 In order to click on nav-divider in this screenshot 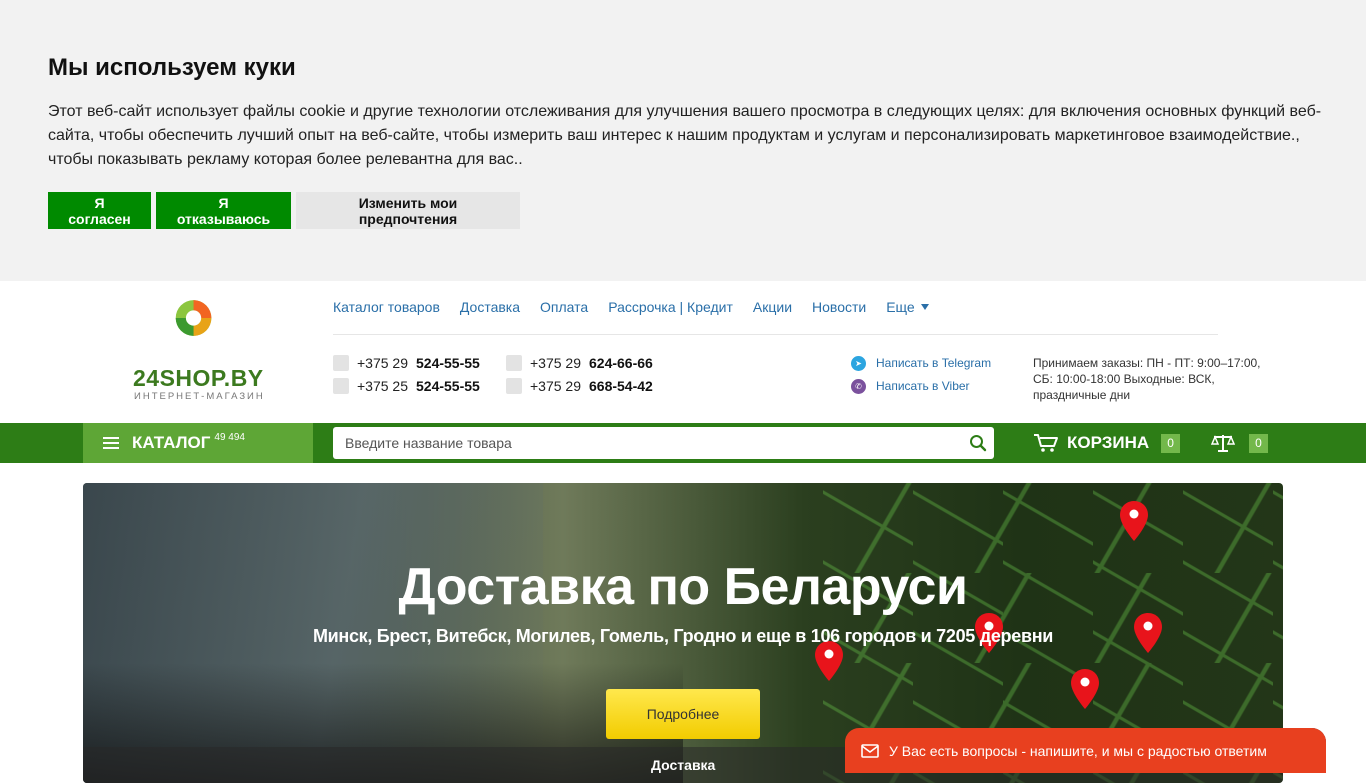, I will do `click(775, 334)`.